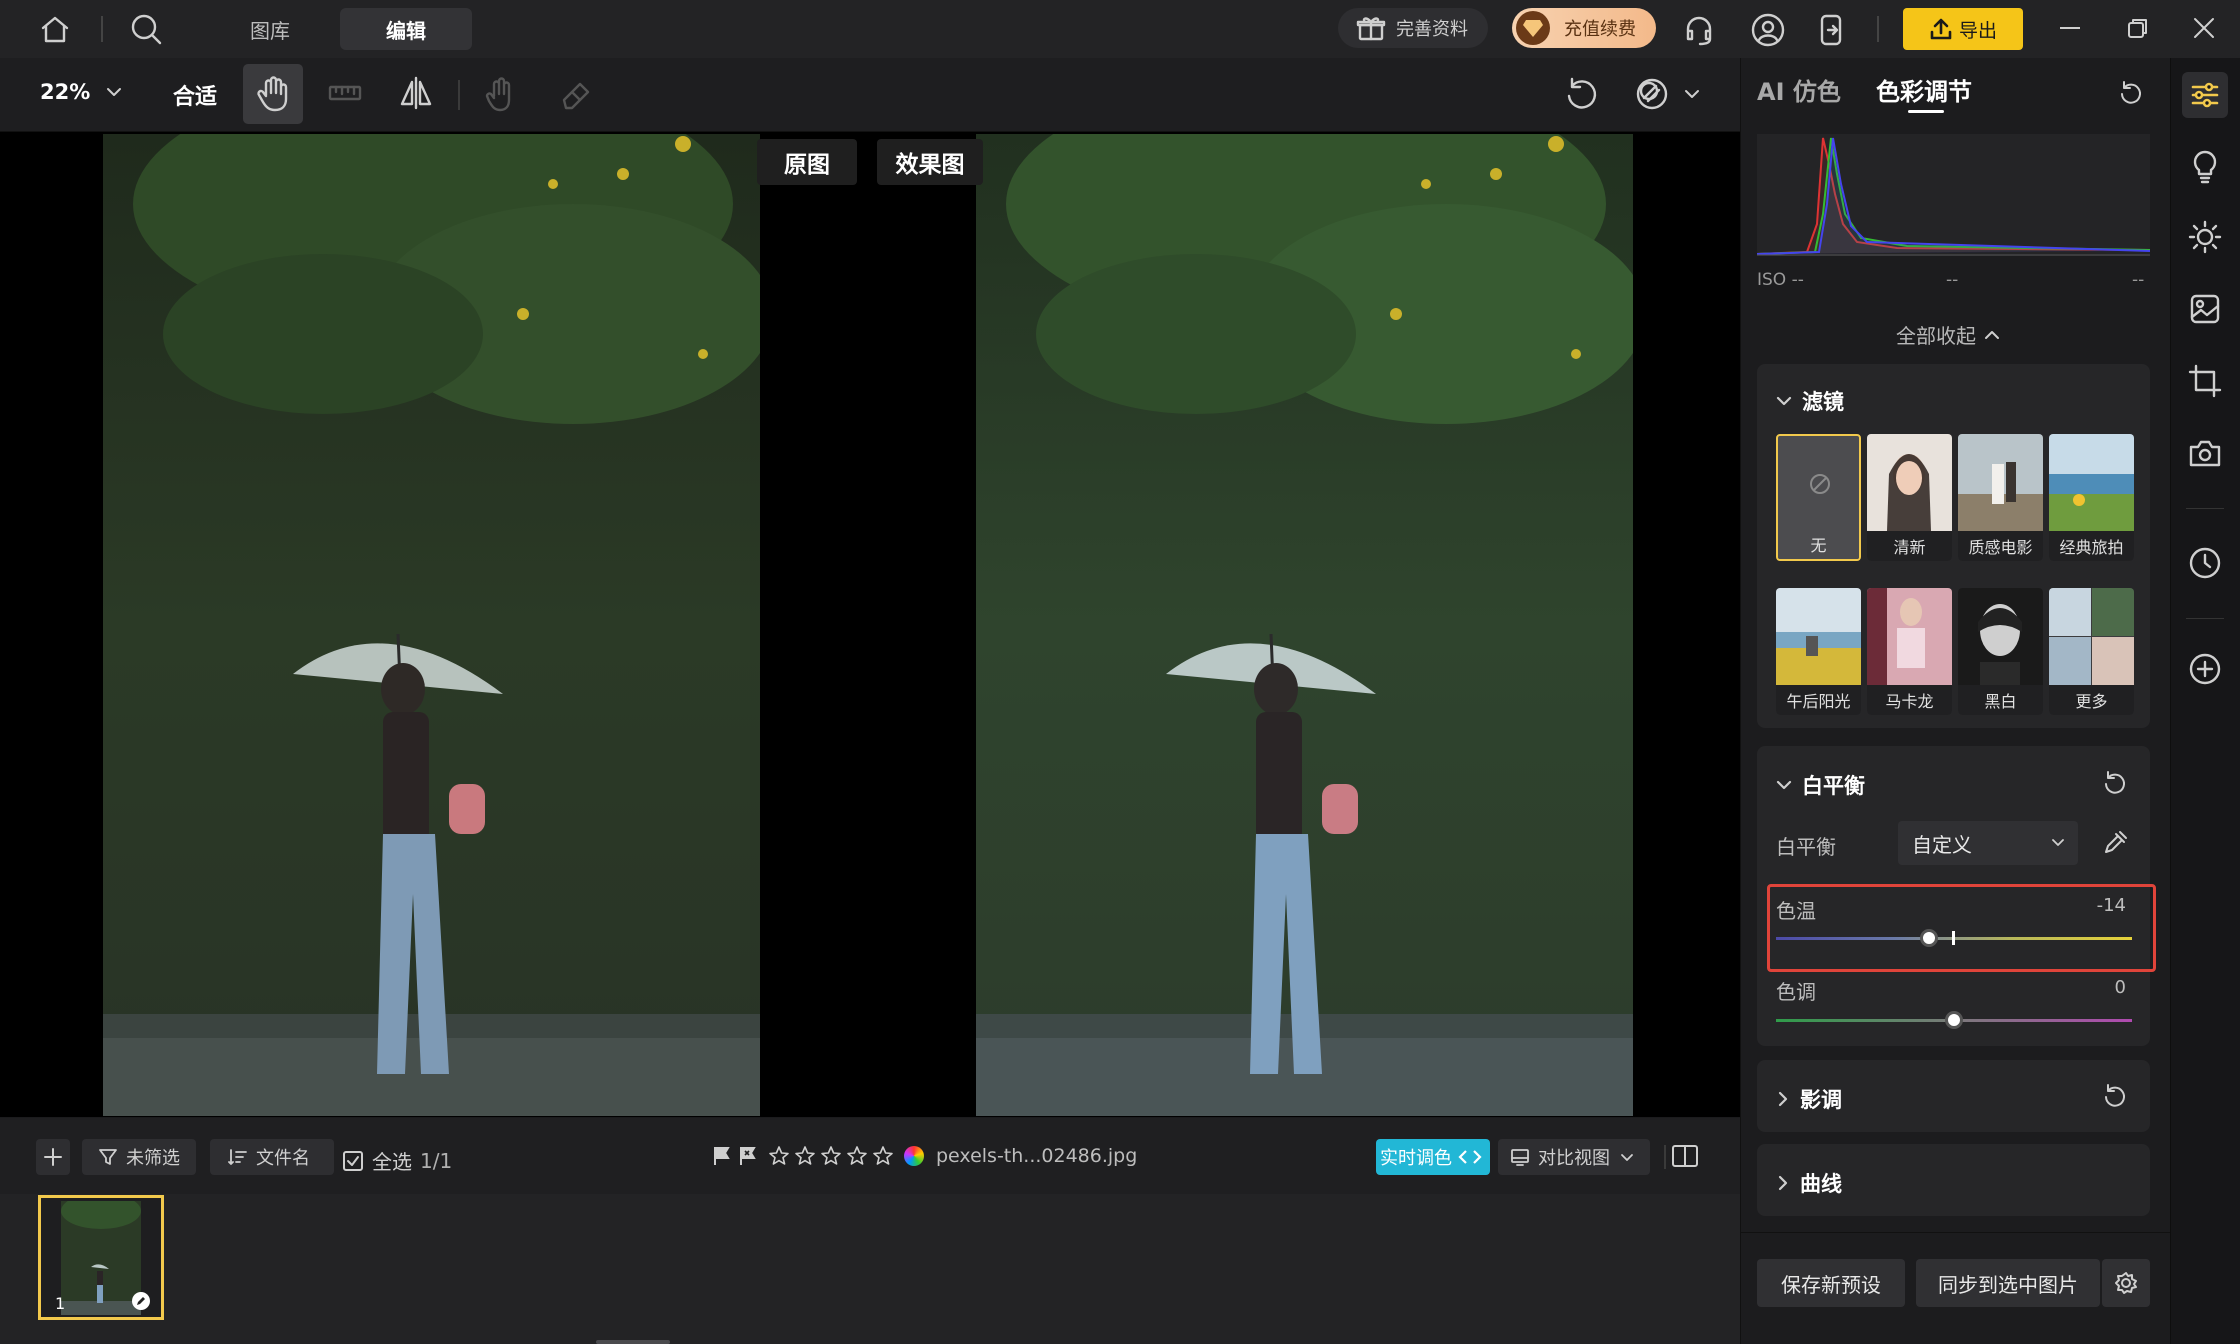 This screenshot has width=2240, height=1344. I want to click on tab-color-adjust: 色彩调节, so click(1924, 89).